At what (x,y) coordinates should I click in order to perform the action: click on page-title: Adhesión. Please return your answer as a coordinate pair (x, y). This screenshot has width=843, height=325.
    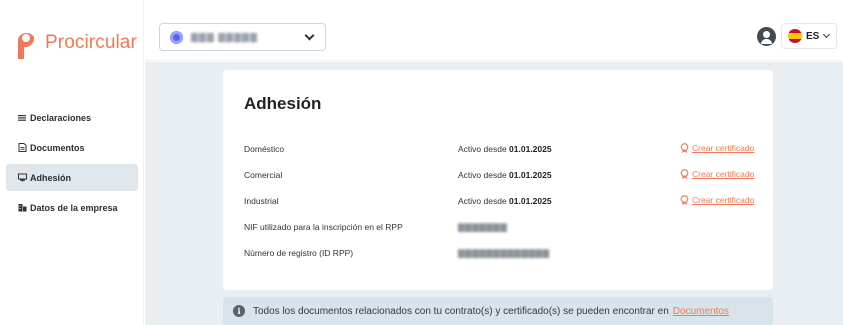
    Looking at the image, I should click on (283, 103).